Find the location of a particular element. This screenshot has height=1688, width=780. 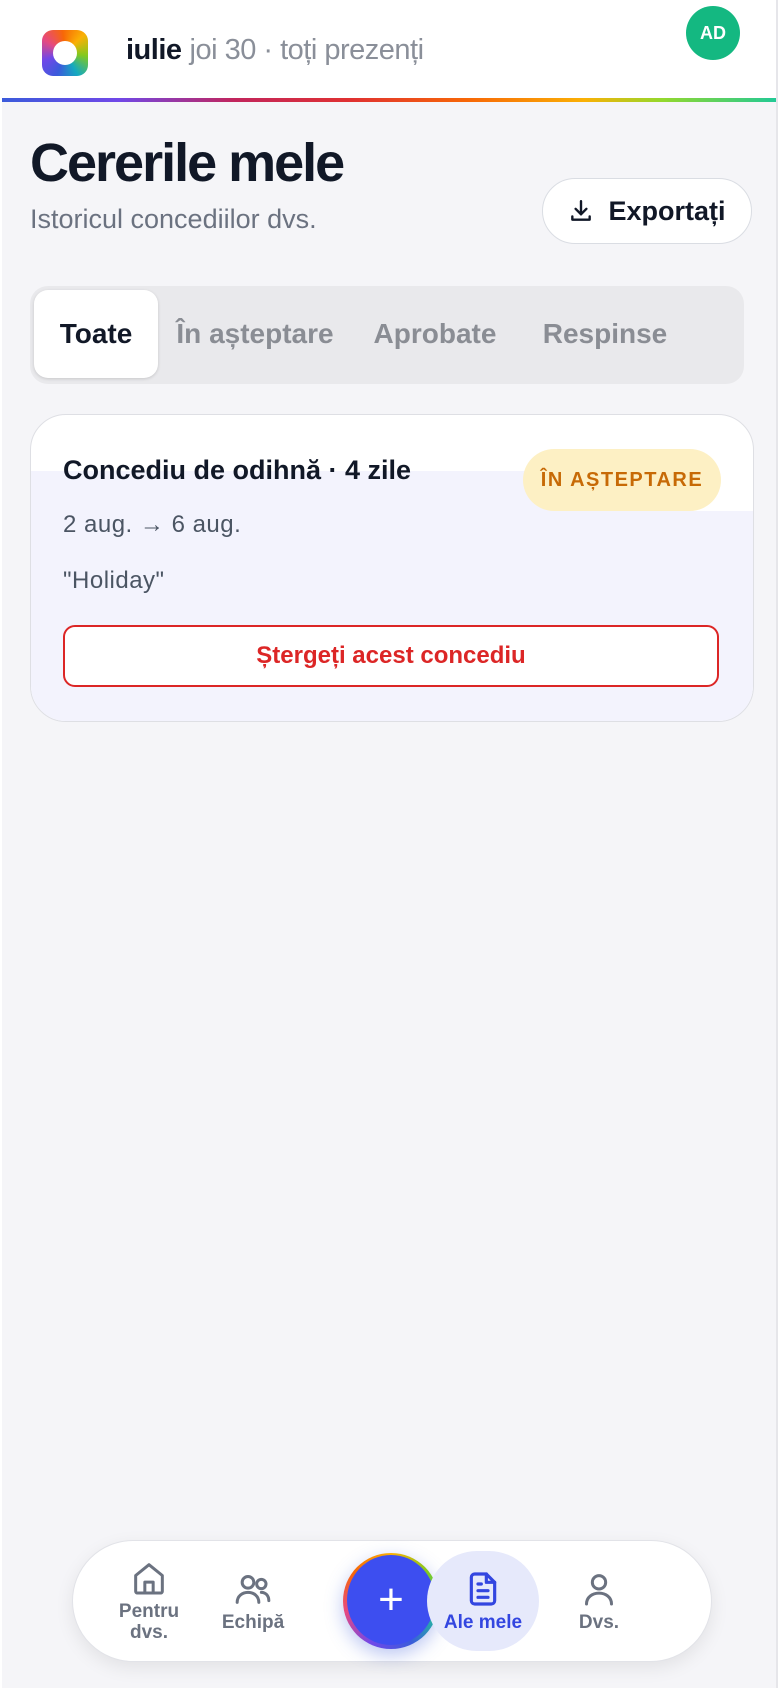

top-header: iulie joi 30 · toți prezenți AD is located at coordinates (389, 51).